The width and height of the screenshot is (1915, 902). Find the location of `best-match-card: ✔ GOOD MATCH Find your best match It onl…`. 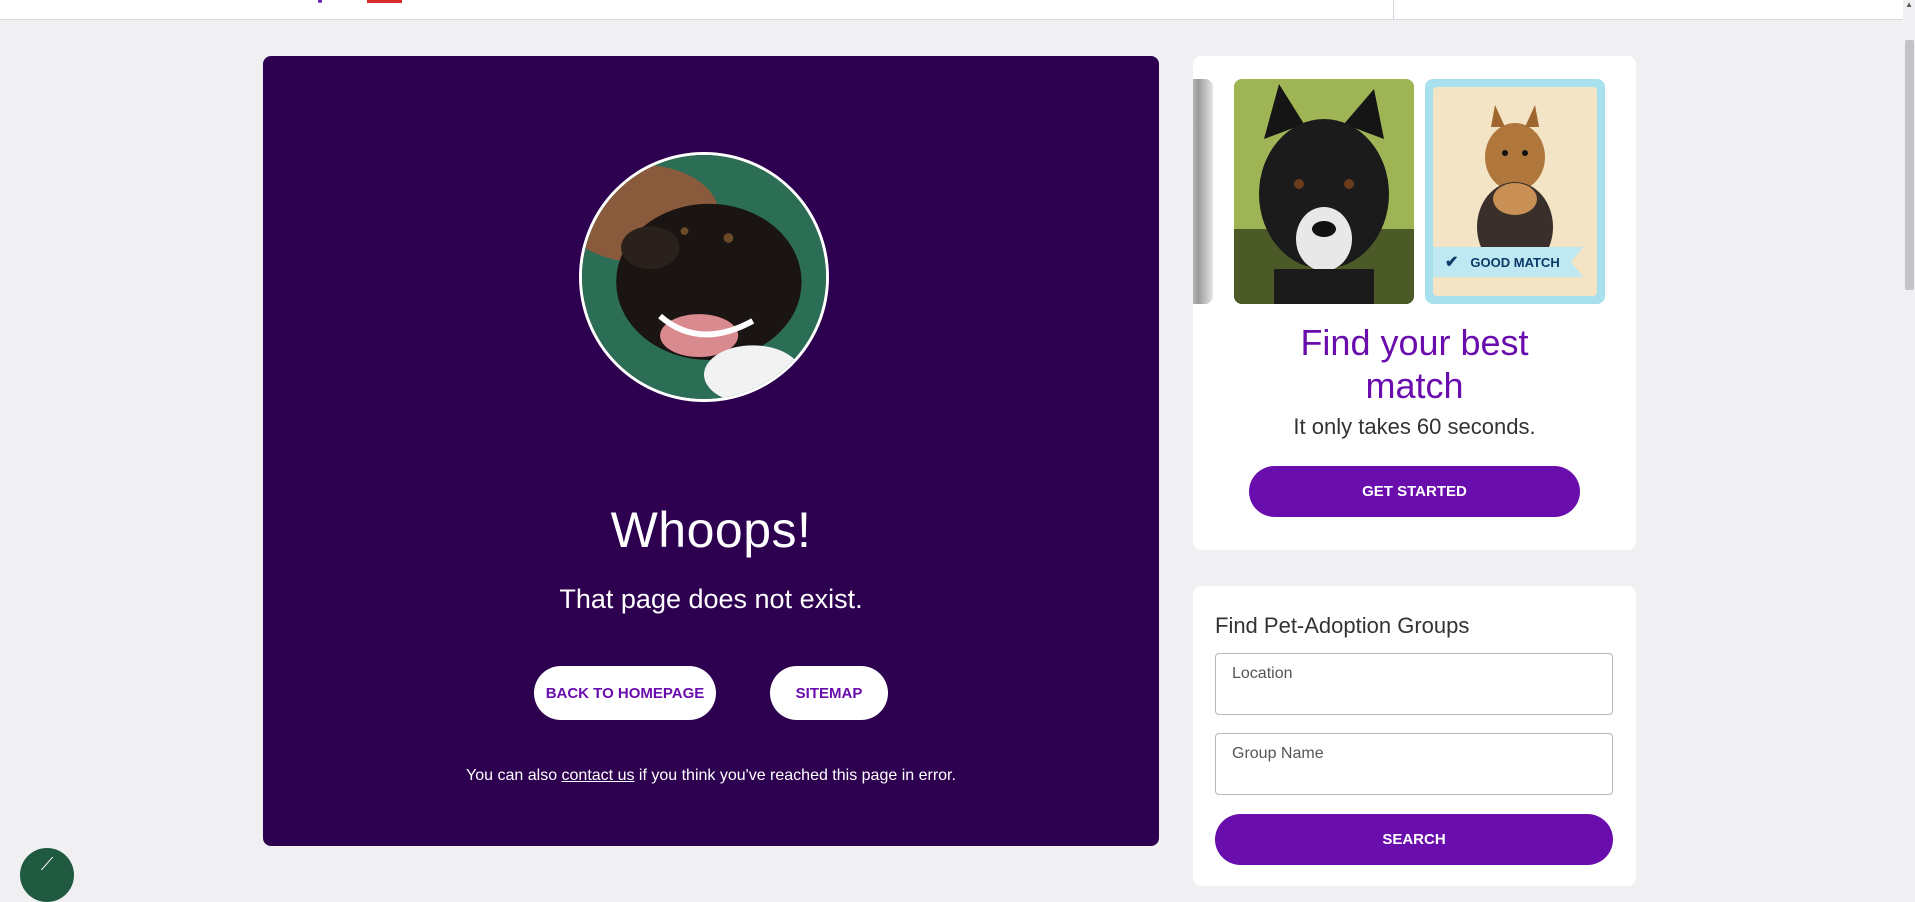

best-match-card: ✔ GOOD MATCH Find your best match It onl… is located at coordinates (1414, 303).